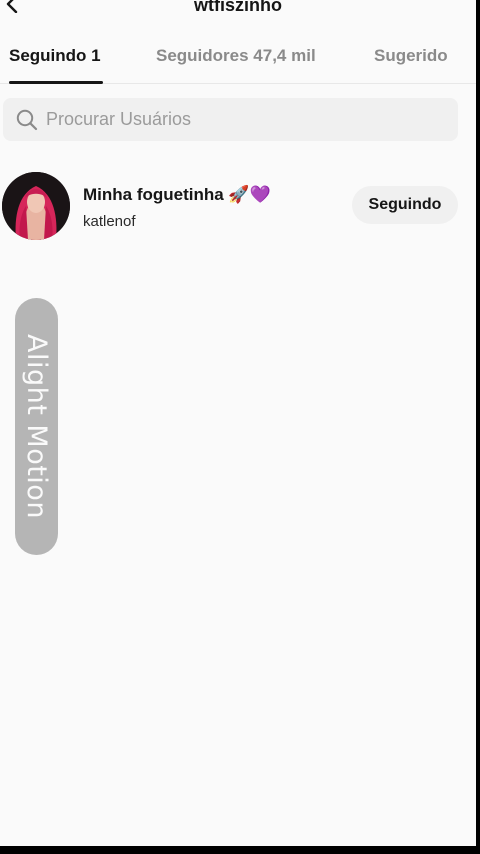  I want to click on search-input, so click(236, 119).